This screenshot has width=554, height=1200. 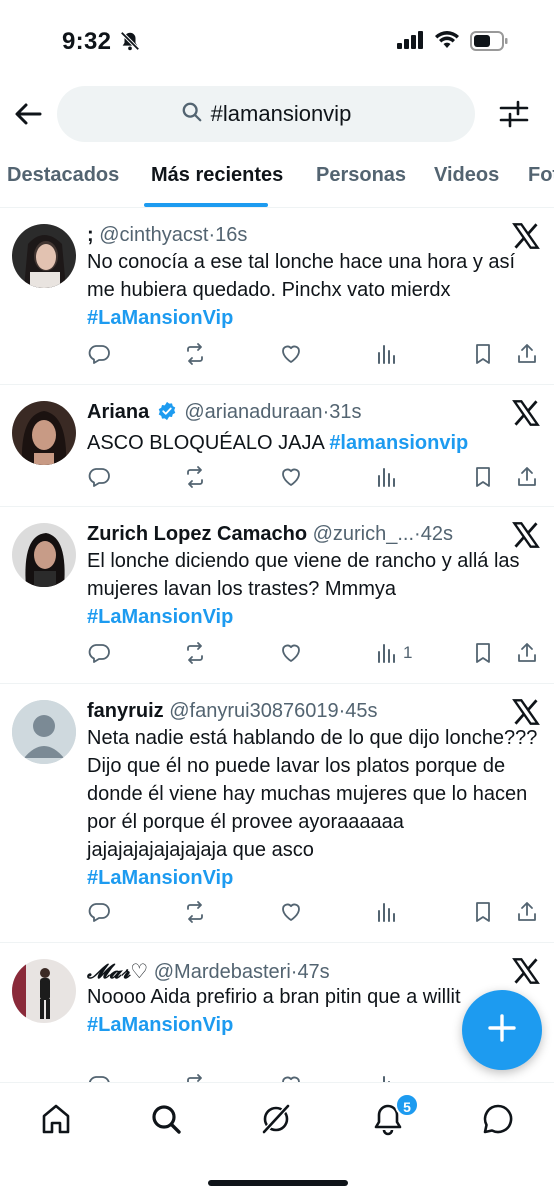 I want to click on tweet-age: 16s, so click(x=231, y=235).